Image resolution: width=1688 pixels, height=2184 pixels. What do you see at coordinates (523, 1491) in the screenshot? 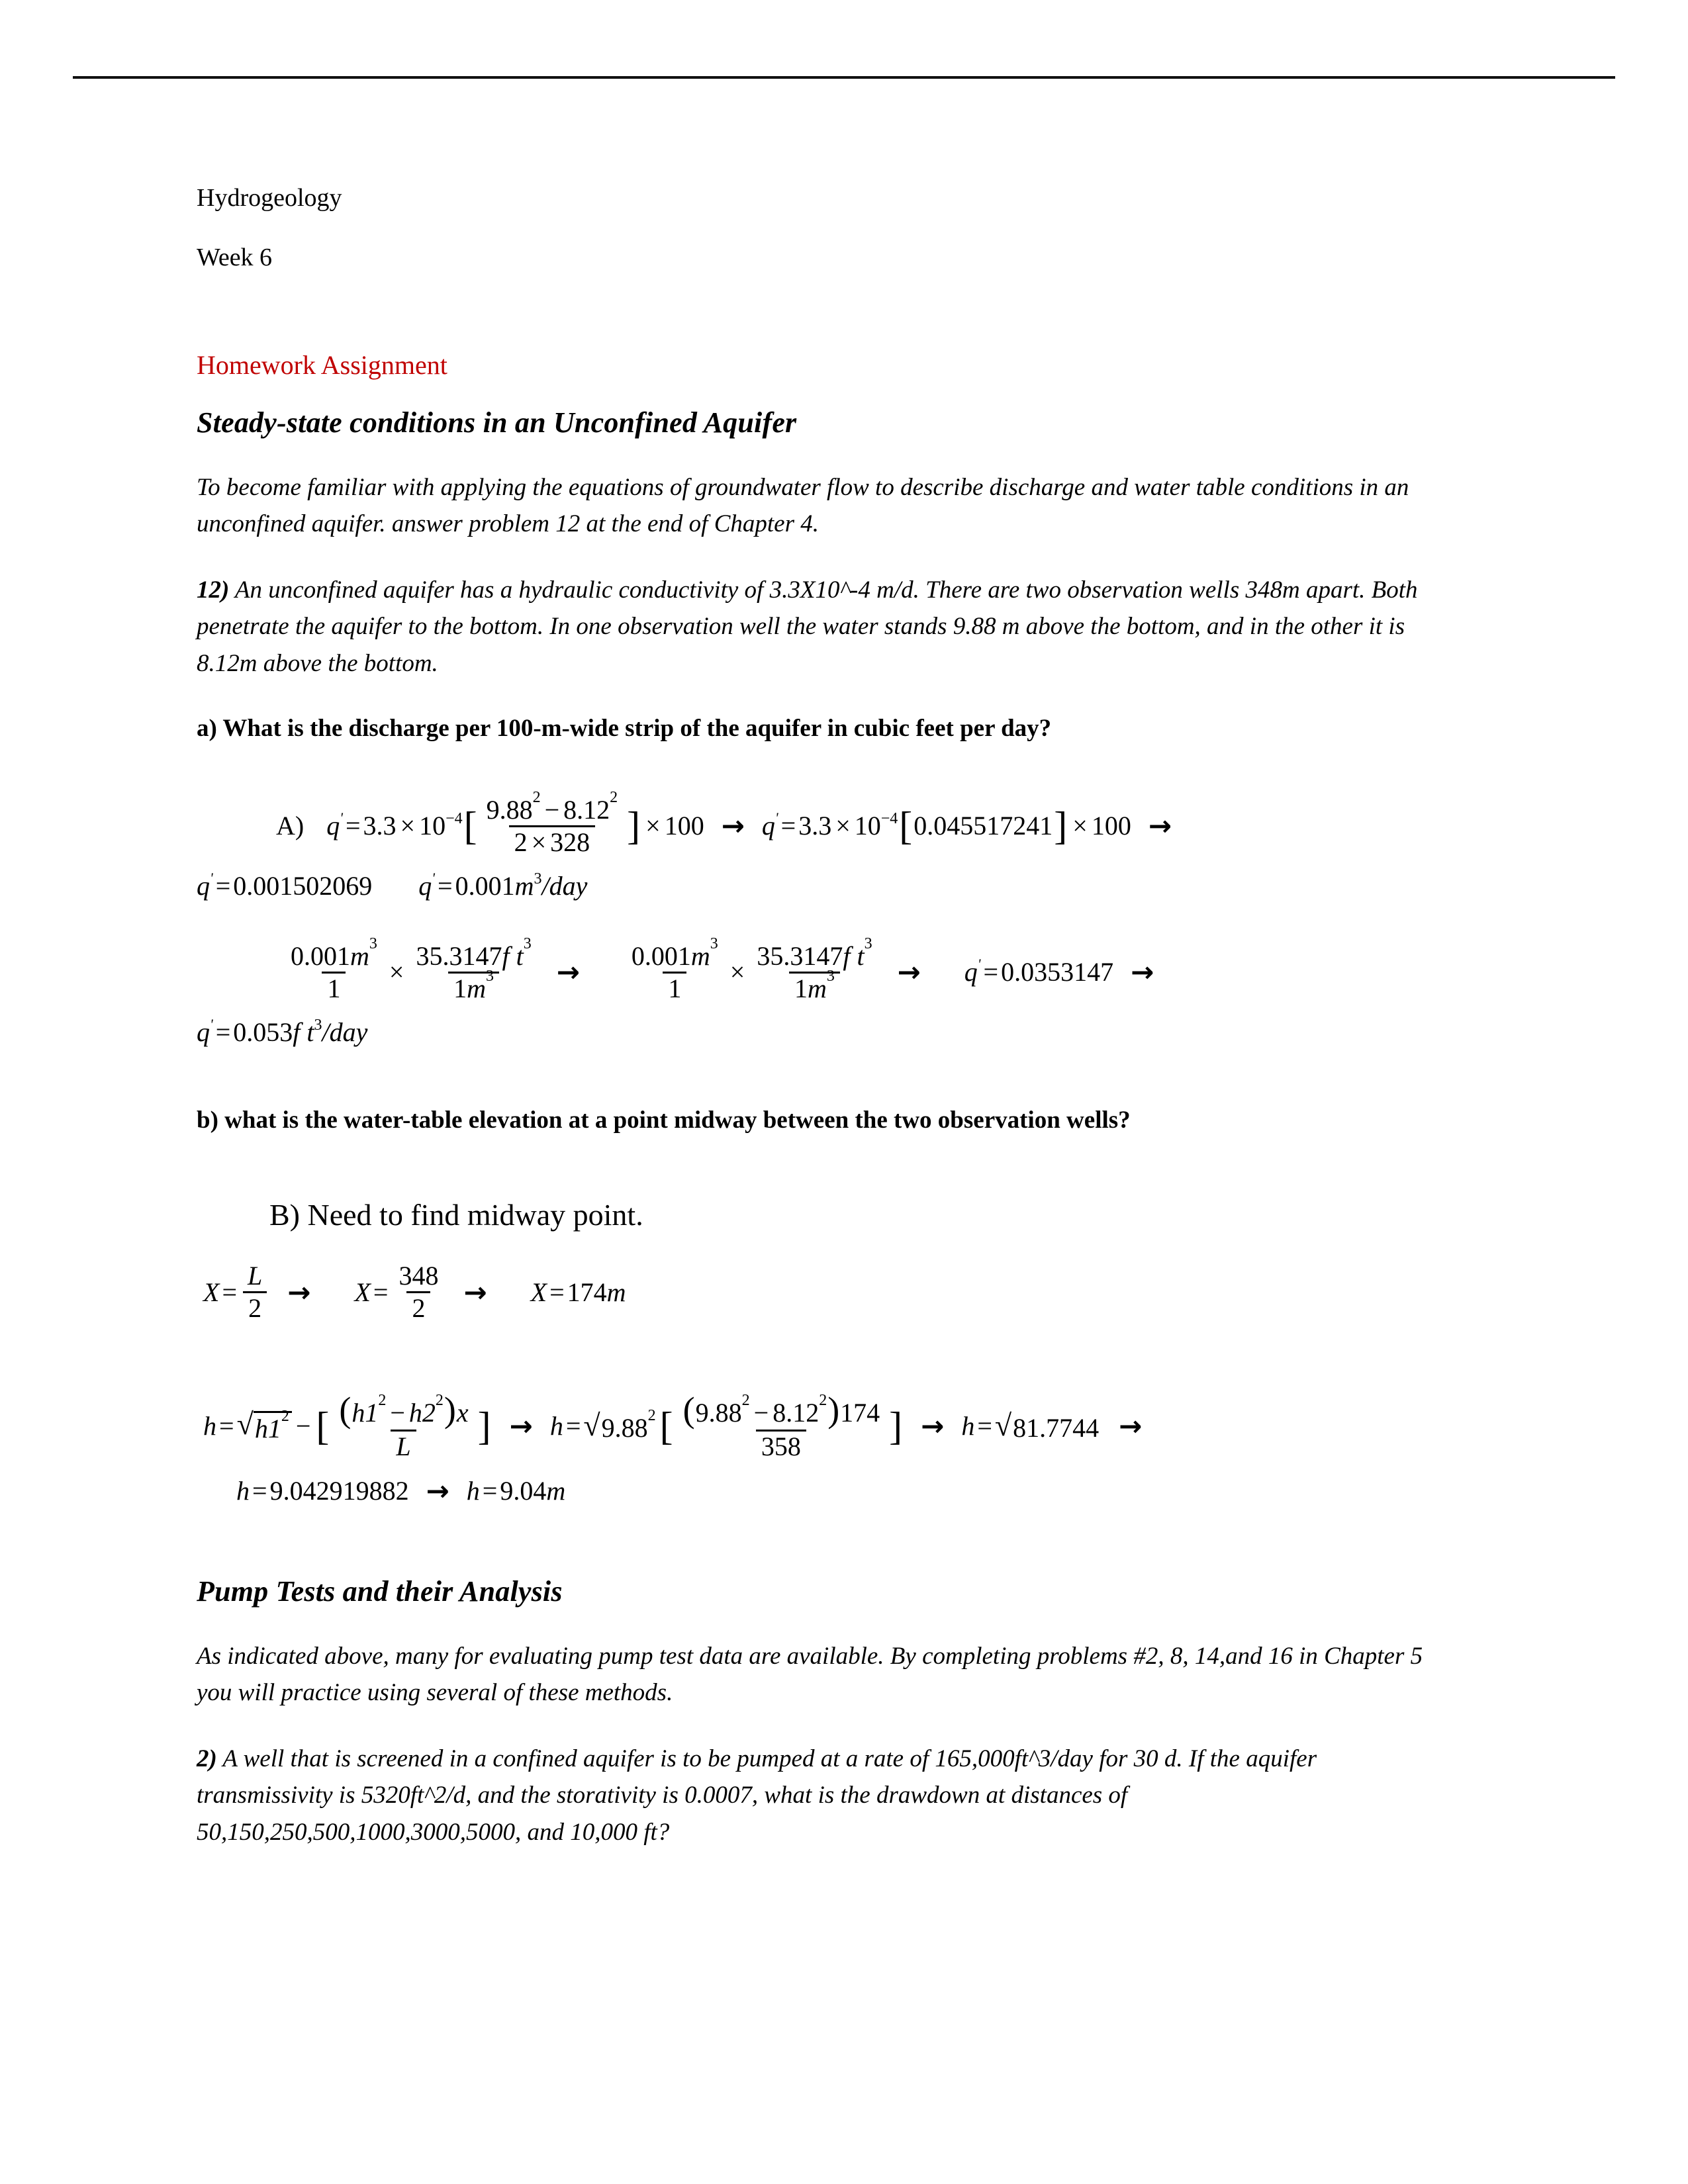
I see `h-rounded-value: 9.04` at bounding box center [523, 1491].